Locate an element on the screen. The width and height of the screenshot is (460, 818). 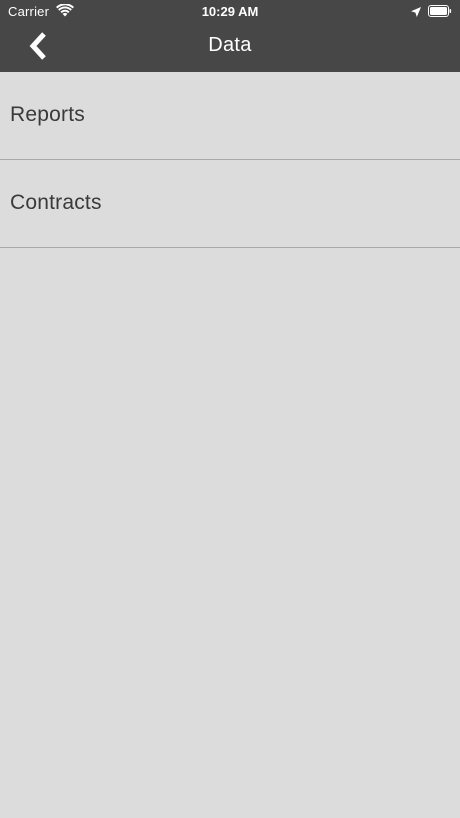
top-bar: Carrier 10:29 AM Data is located at coordinates (230, 36).